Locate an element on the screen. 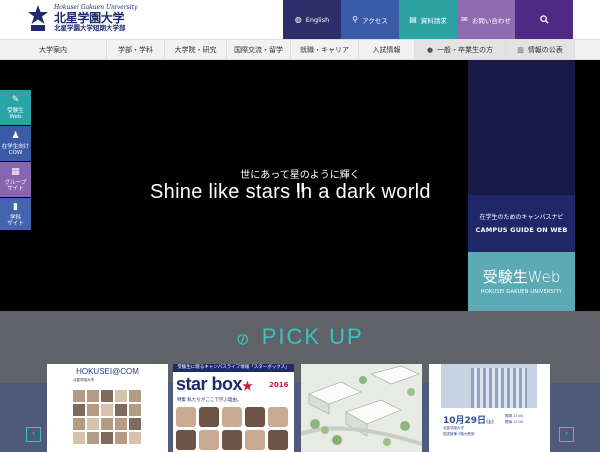 This screenshot has height=452, width=600. request-materials-label: 資料請求 is located at coordinates (433, 20).